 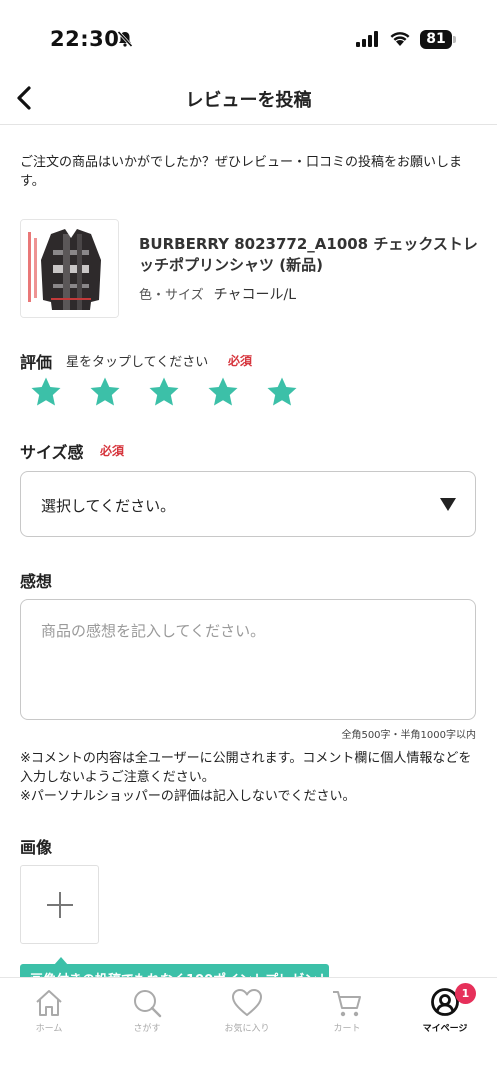 What do you see at coordinates (445, 1029) in the screenshot?
I see `tab-label: マイページ` at bounding box center [445, 1029].